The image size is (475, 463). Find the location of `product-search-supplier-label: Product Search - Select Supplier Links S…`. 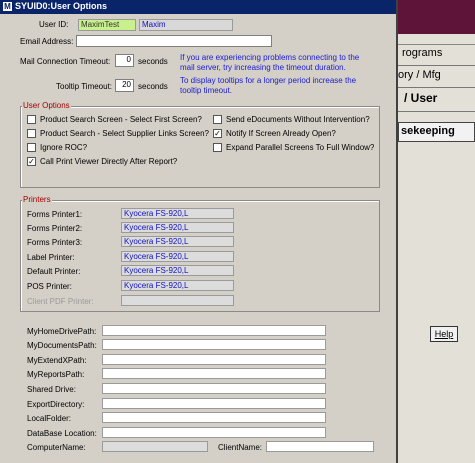

product-search-supplier-label: Product Search - Select Supplier Links S… is located at coordinates (124, 133).